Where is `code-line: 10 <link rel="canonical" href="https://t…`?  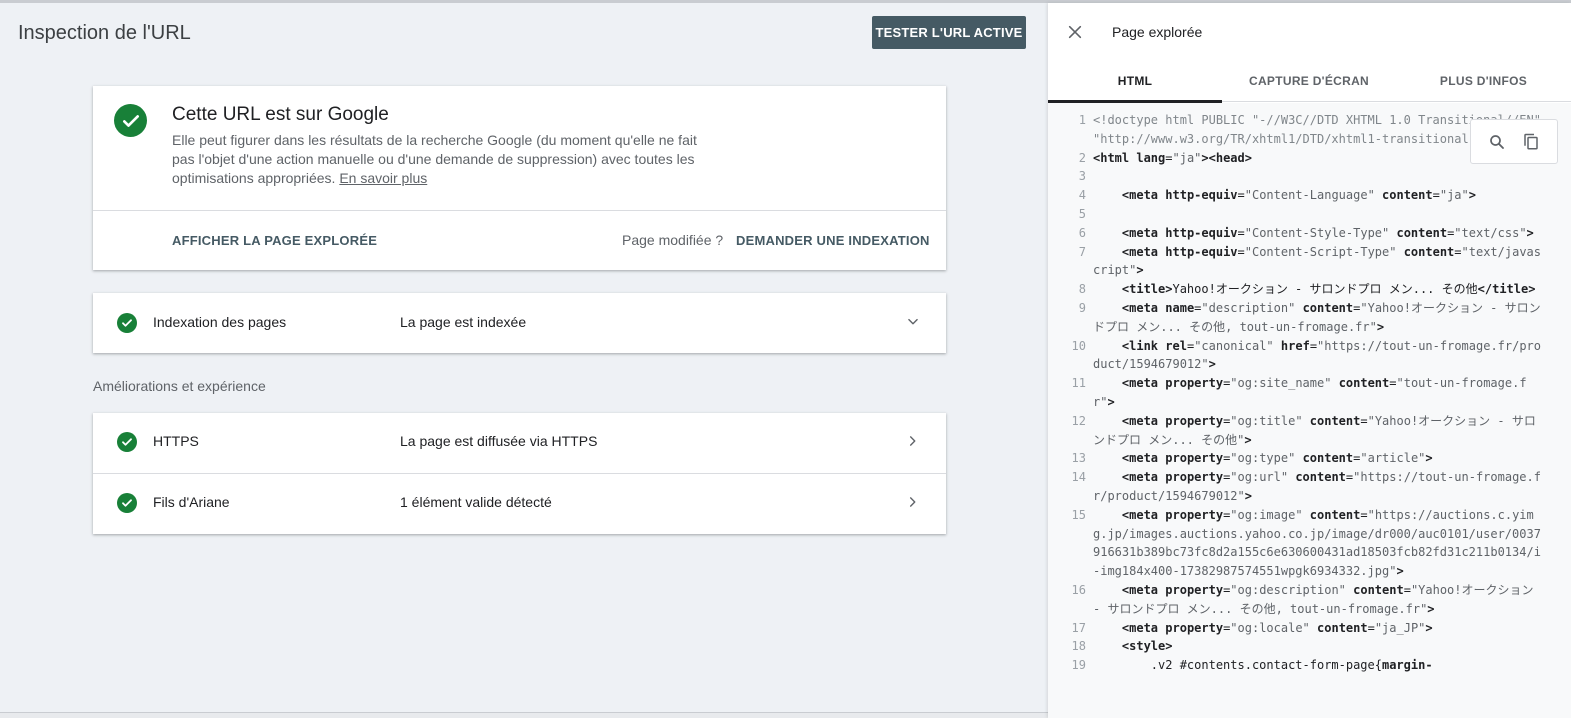 code-line: 10 <link rel="canonical" href="https://t… is located at coordinates (1309, 356).